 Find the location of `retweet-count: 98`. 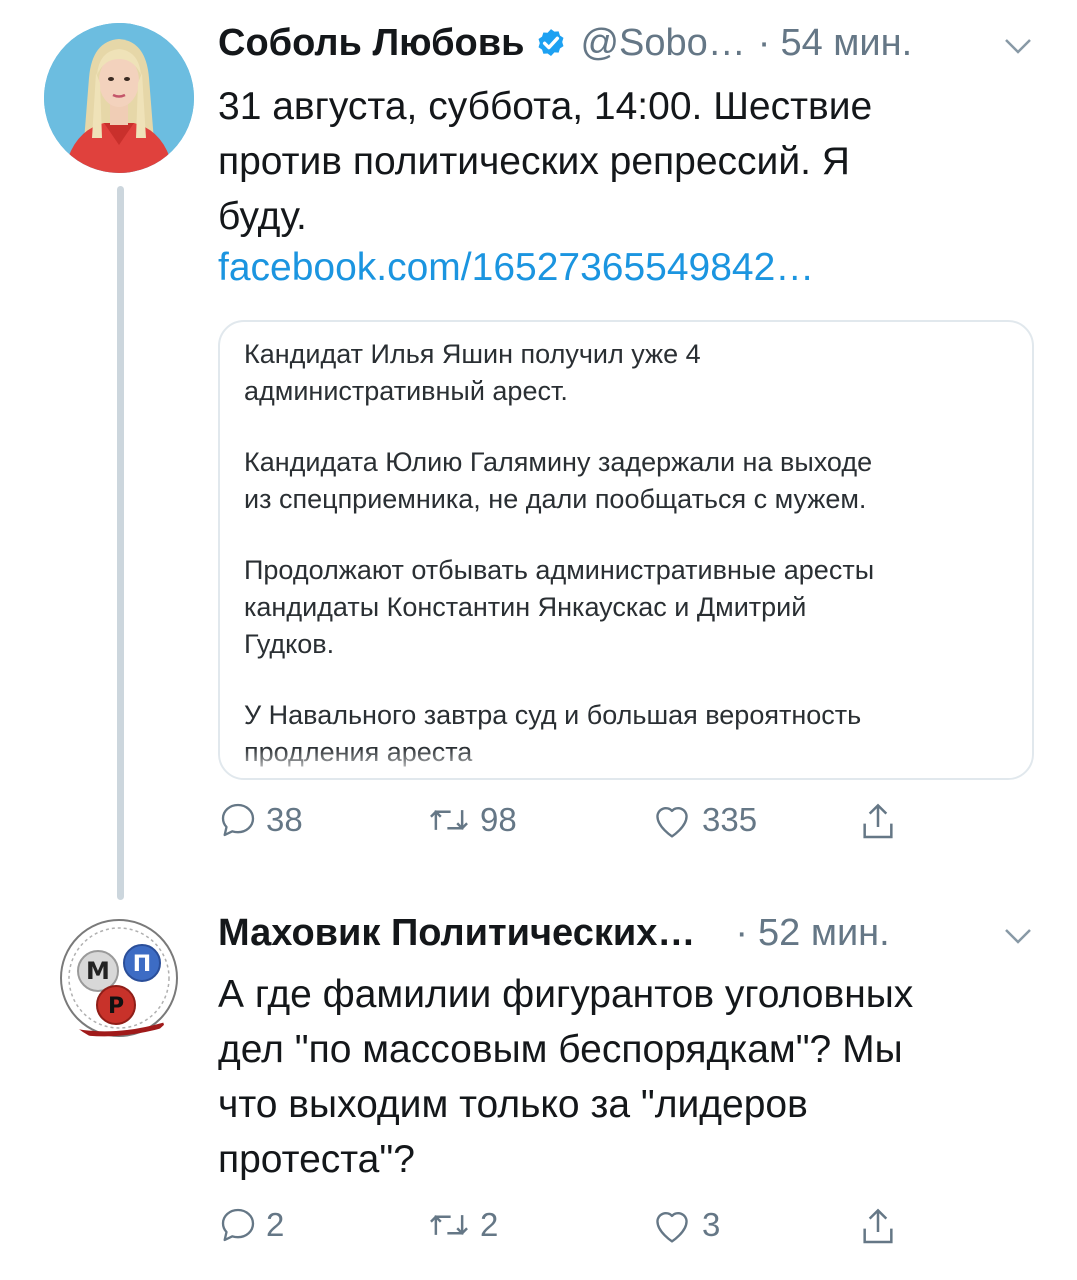

retweet-count: 98 is located at coordinates (498, 819).